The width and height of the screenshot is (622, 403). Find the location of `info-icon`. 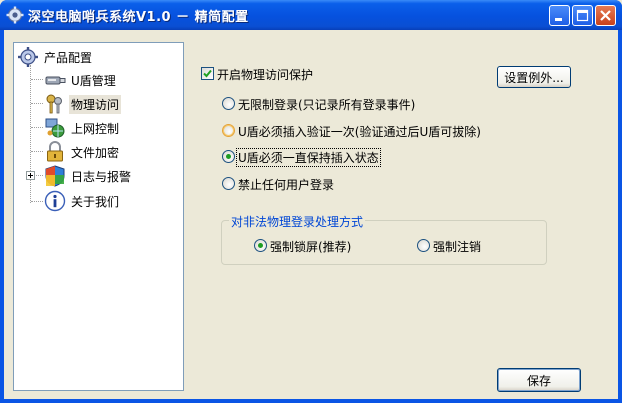

info-icon is located at coordinates (55, 201).